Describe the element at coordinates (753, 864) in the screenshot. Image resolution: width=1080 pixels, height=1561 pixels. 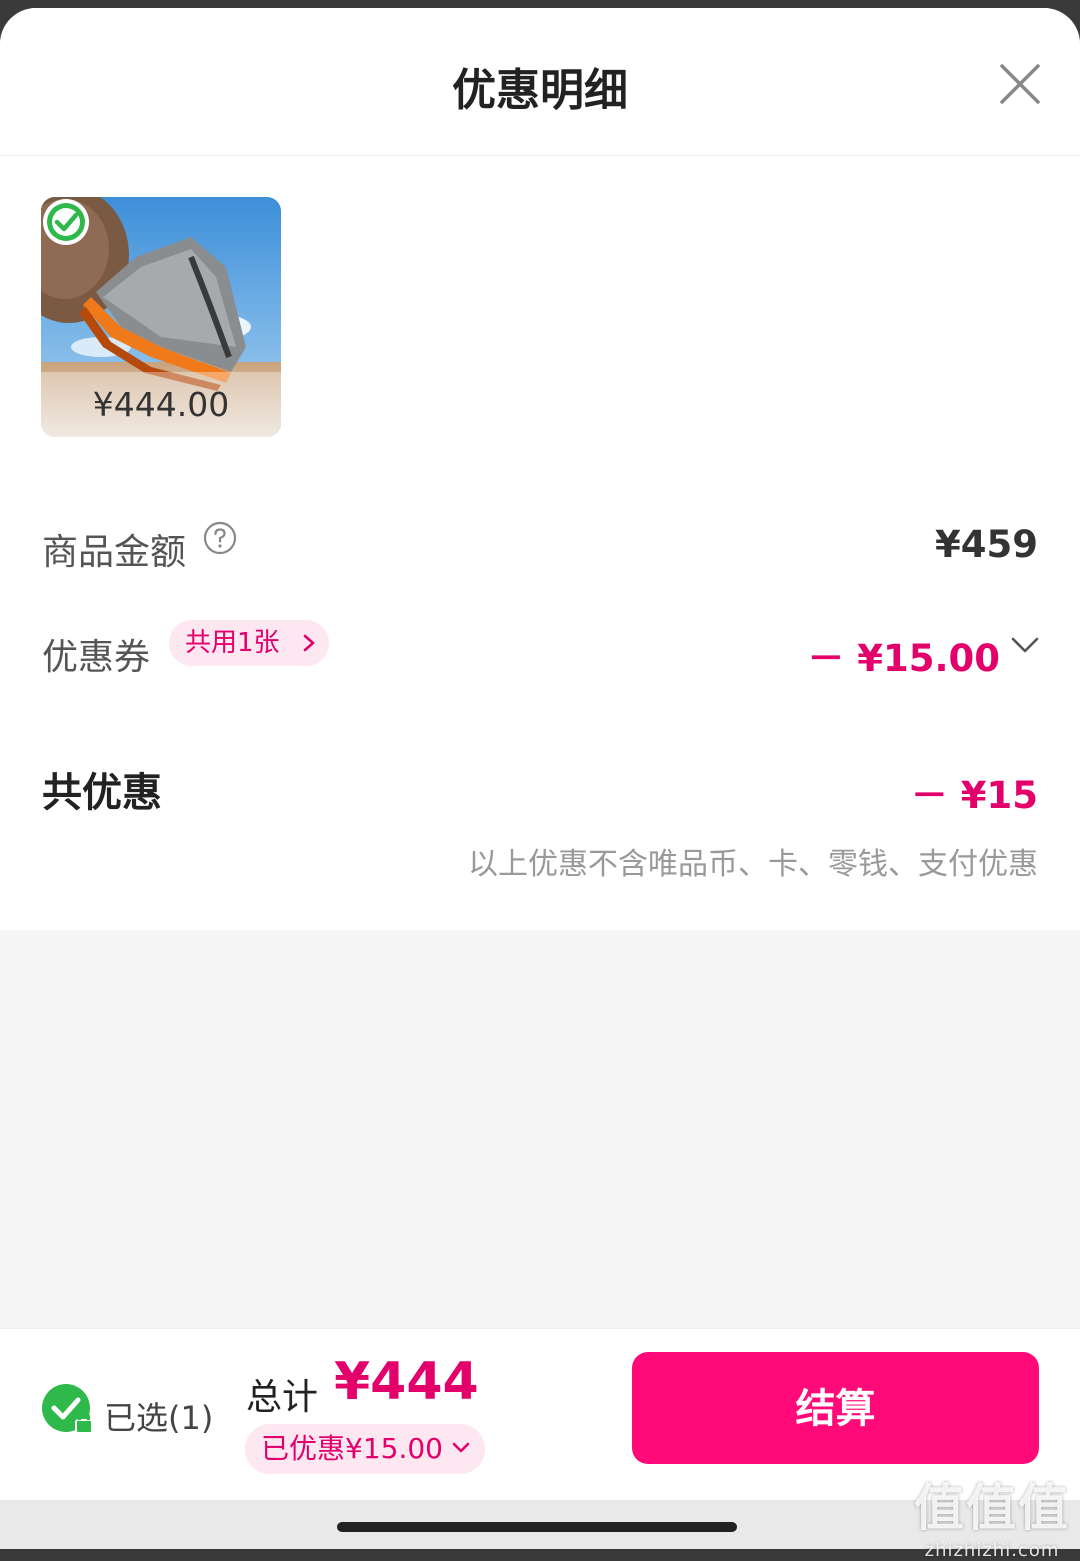
I see `discount-note: 以上优惠不含唯品币、卡、零钱、支付优惠` at that location.